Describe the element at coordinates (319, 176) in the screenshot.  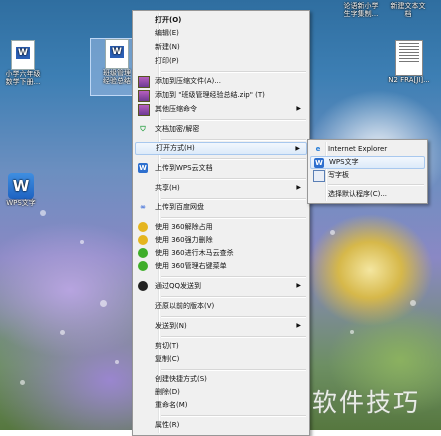
I see `wordpad-icon` at that location.